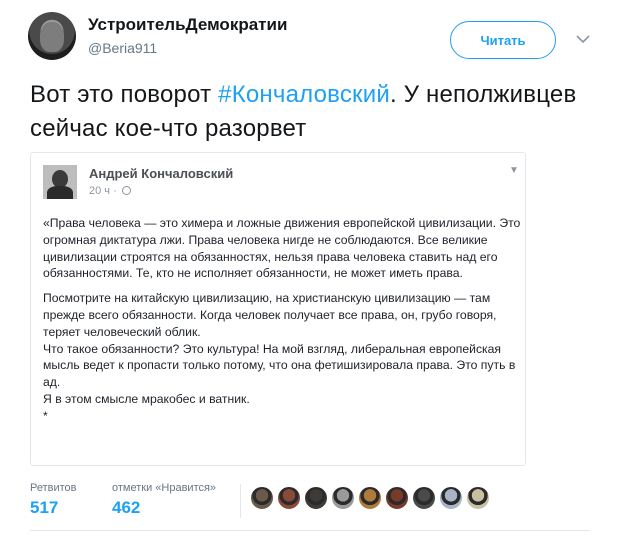 This screenshot has height=536, width=617. What do you see at coordinates (503, 40) in the screenshot?
I see `follow-button: Читать` at bounding box center [503, 40].